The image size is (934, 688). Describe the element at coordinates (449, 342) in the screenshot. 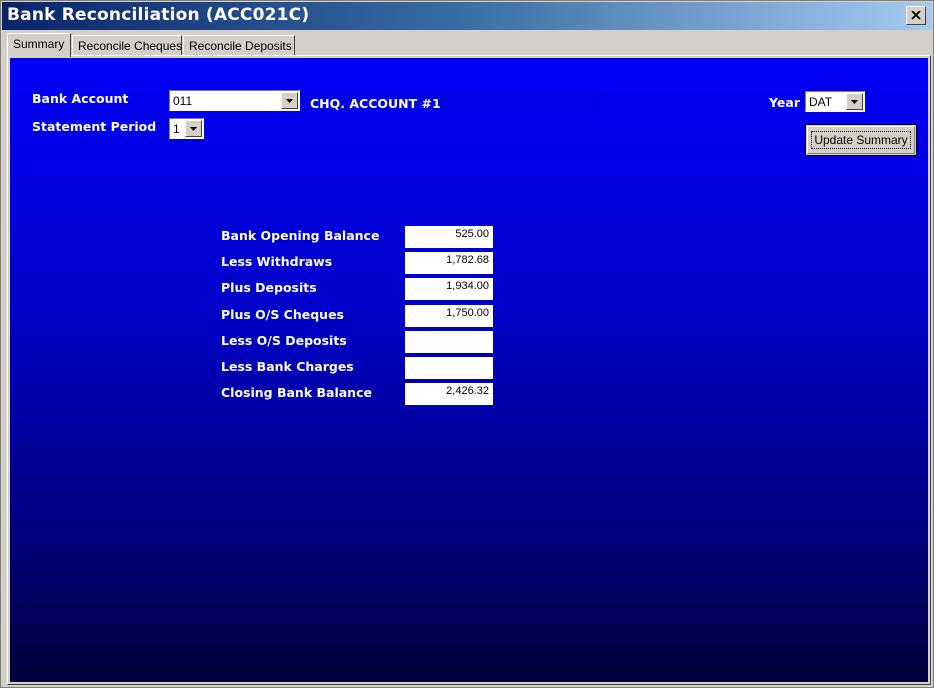

I see `less-os-deposits-field` at that location.